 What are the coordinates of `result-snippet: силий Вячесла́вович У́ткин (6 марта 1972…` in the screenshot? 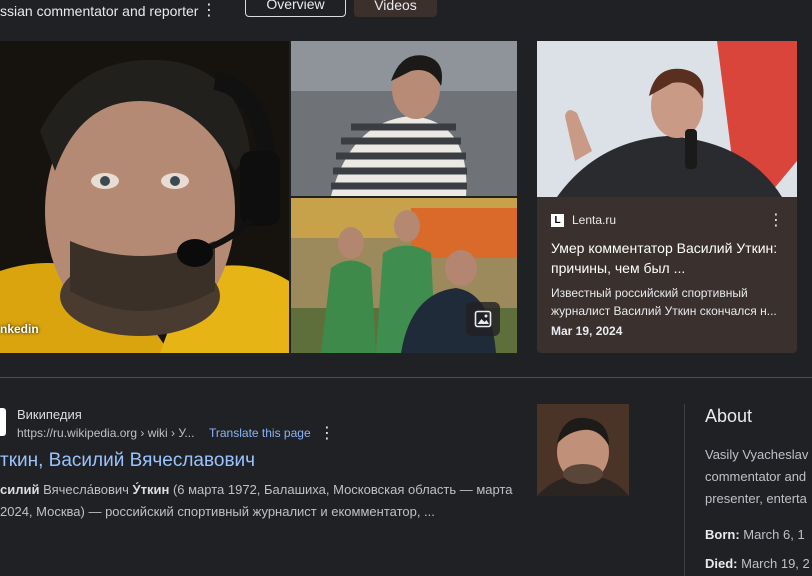 It's located at (256, 500).